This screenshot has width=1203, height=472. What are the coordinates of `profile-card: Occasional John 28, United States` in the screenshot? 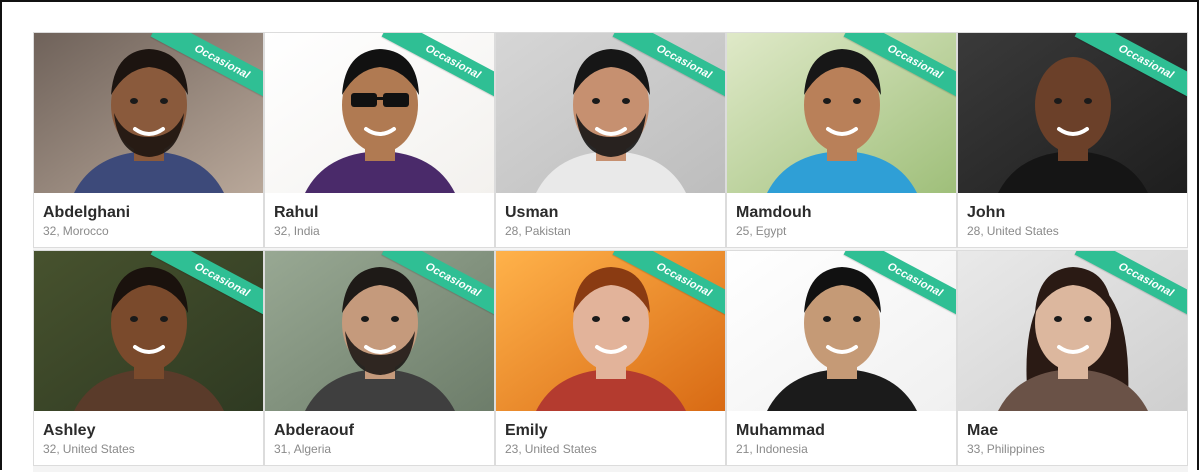 It's located at (1072, 140).